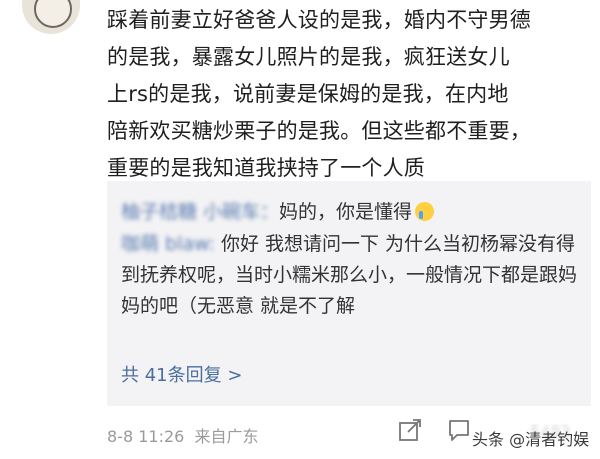 The width and height of the screenshot is (600, 459). I want to click on avatar-face-icon, so click(53, 14).